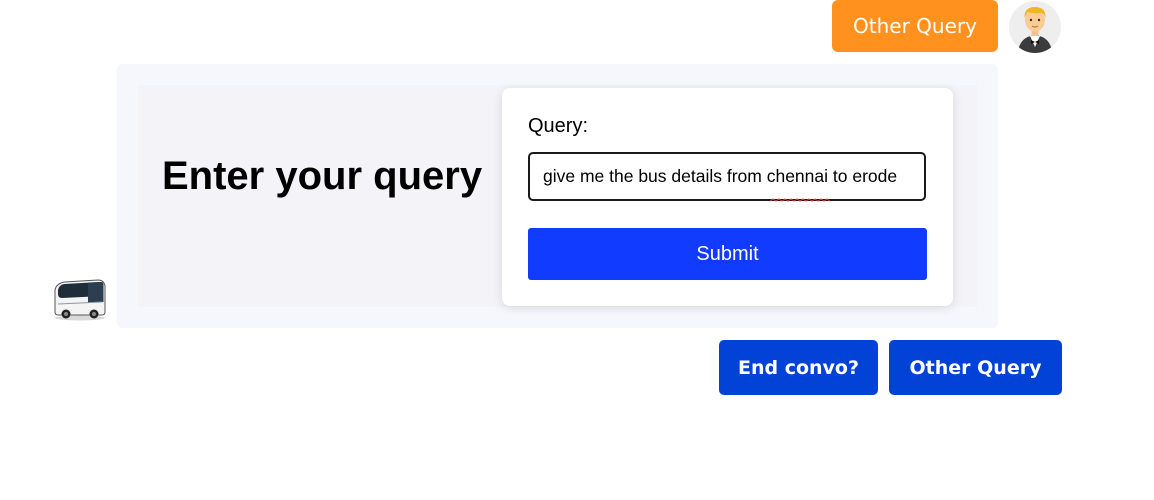  What do you see at coordinates (727, 176) in the screenshot?
I see `query-input` at bounding box center [727, 176].